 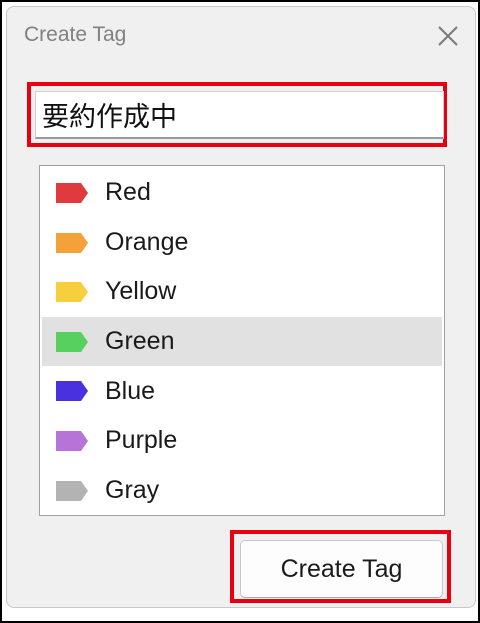 I want to click on dialog-title: Create Tag, so click(x=75, y=34).